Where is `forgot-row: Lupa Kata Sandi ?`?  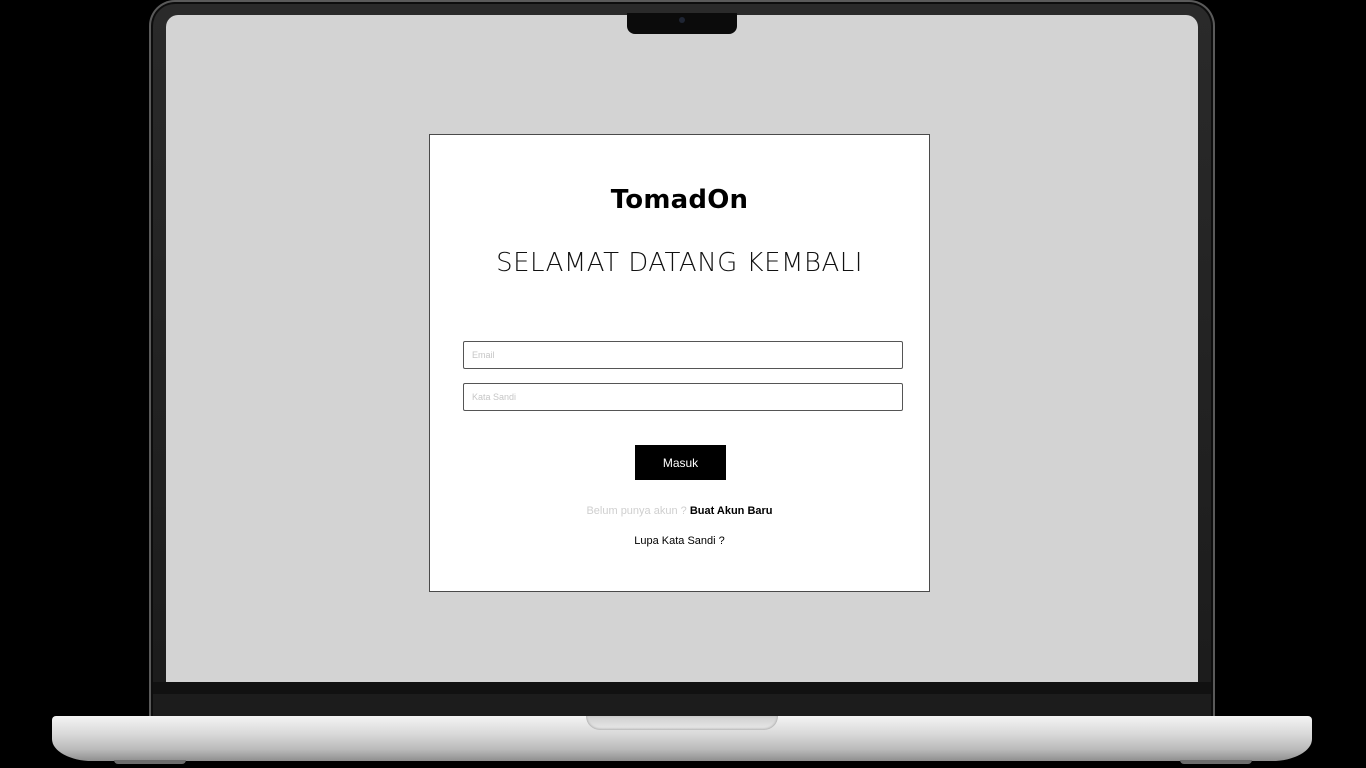 forgot-row: Lupa Kata Sandi ? is located at coordinates (679, 541).